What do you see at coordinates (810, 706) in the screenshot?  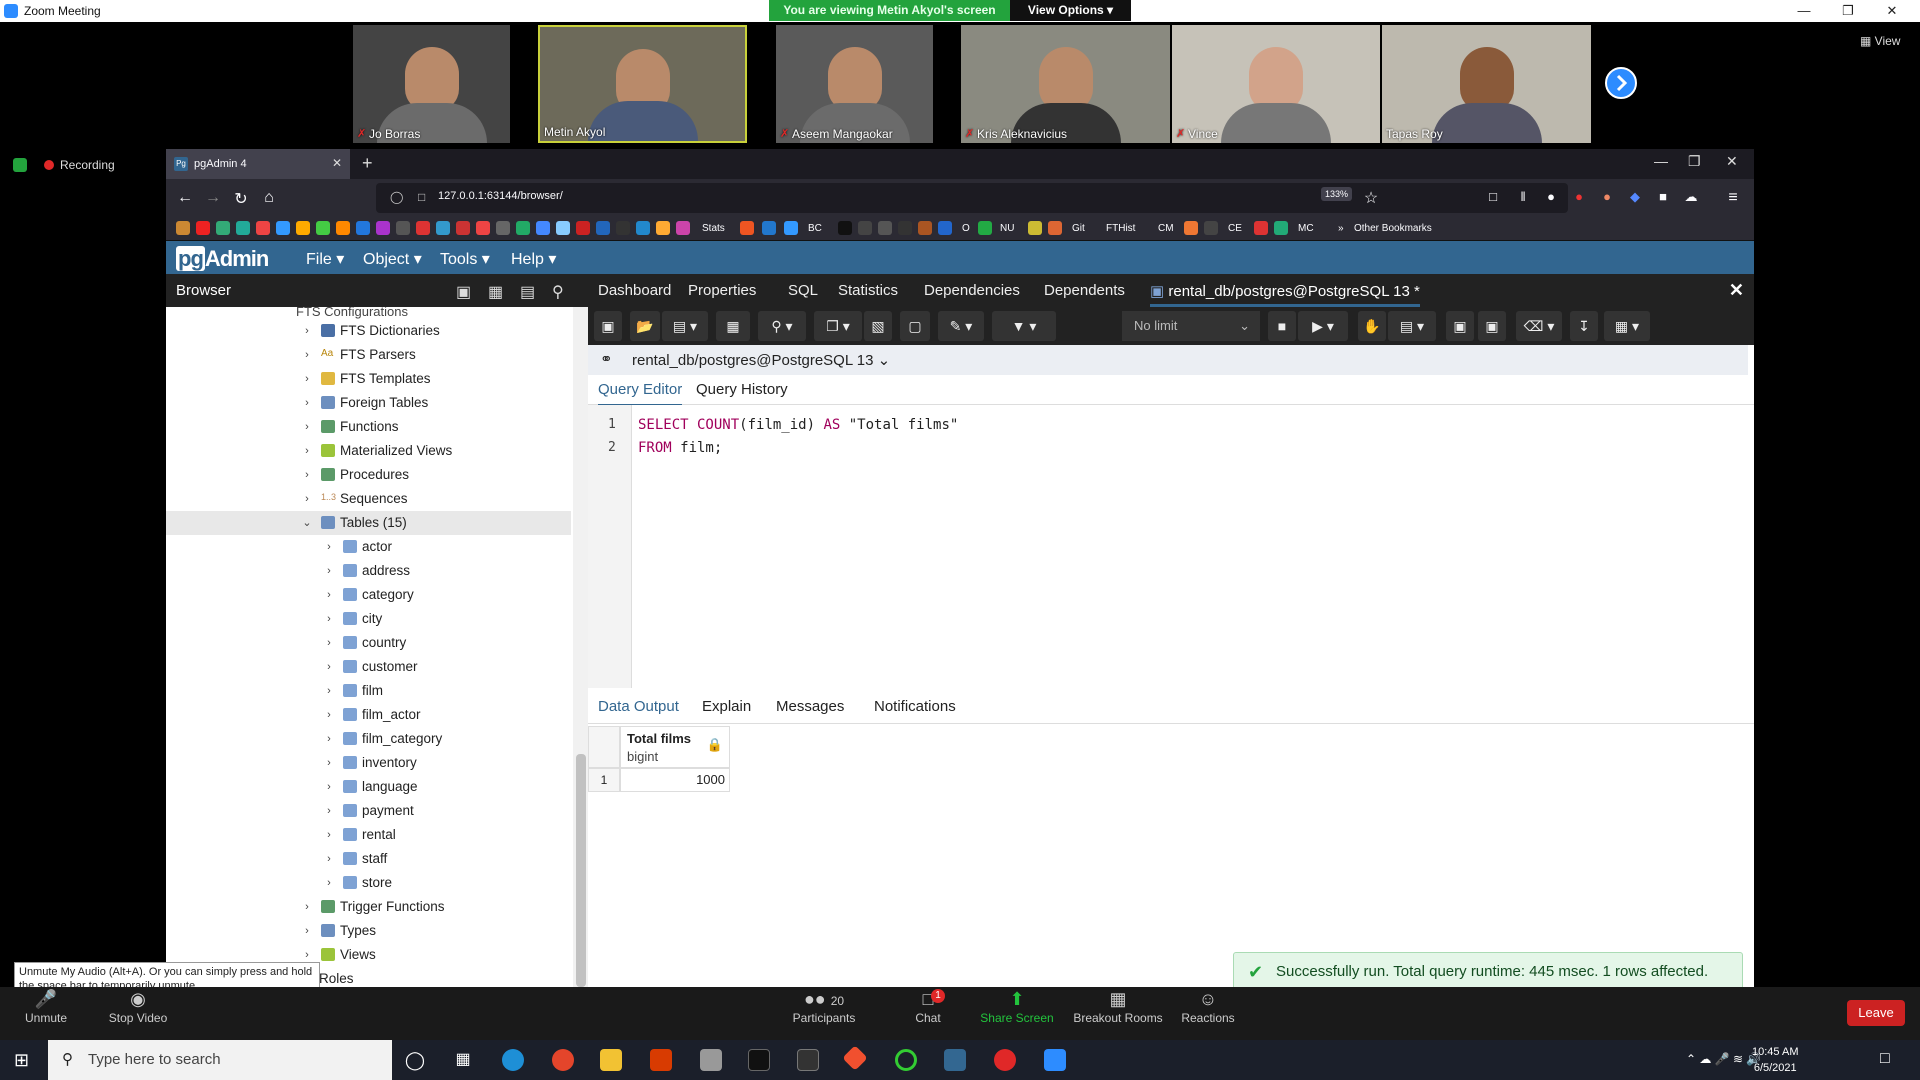 I see `tab-messages: Messages` at bounding box center [810, 706].